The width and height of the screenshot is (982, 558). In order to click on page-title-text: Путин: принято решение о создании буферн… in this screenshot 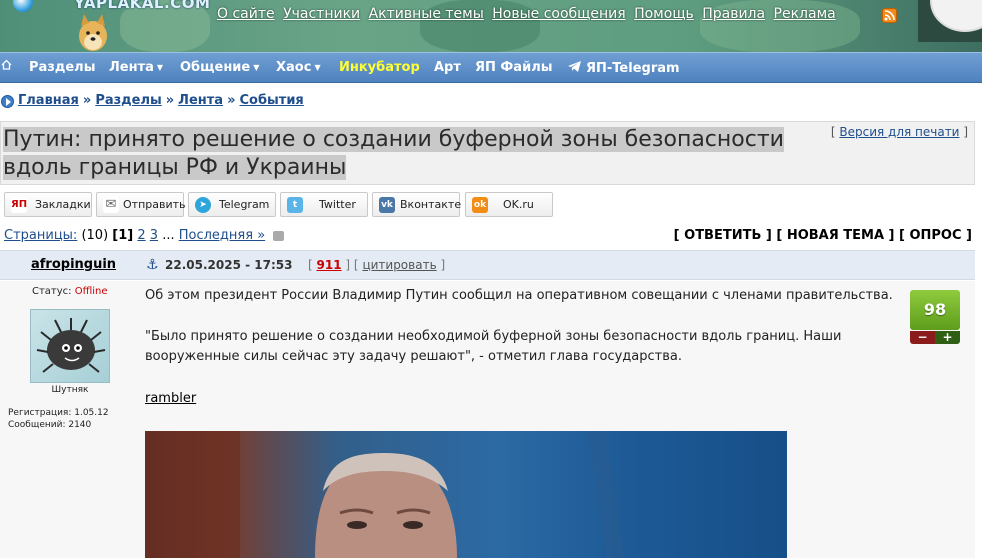, I will do `click(393, 153)`.